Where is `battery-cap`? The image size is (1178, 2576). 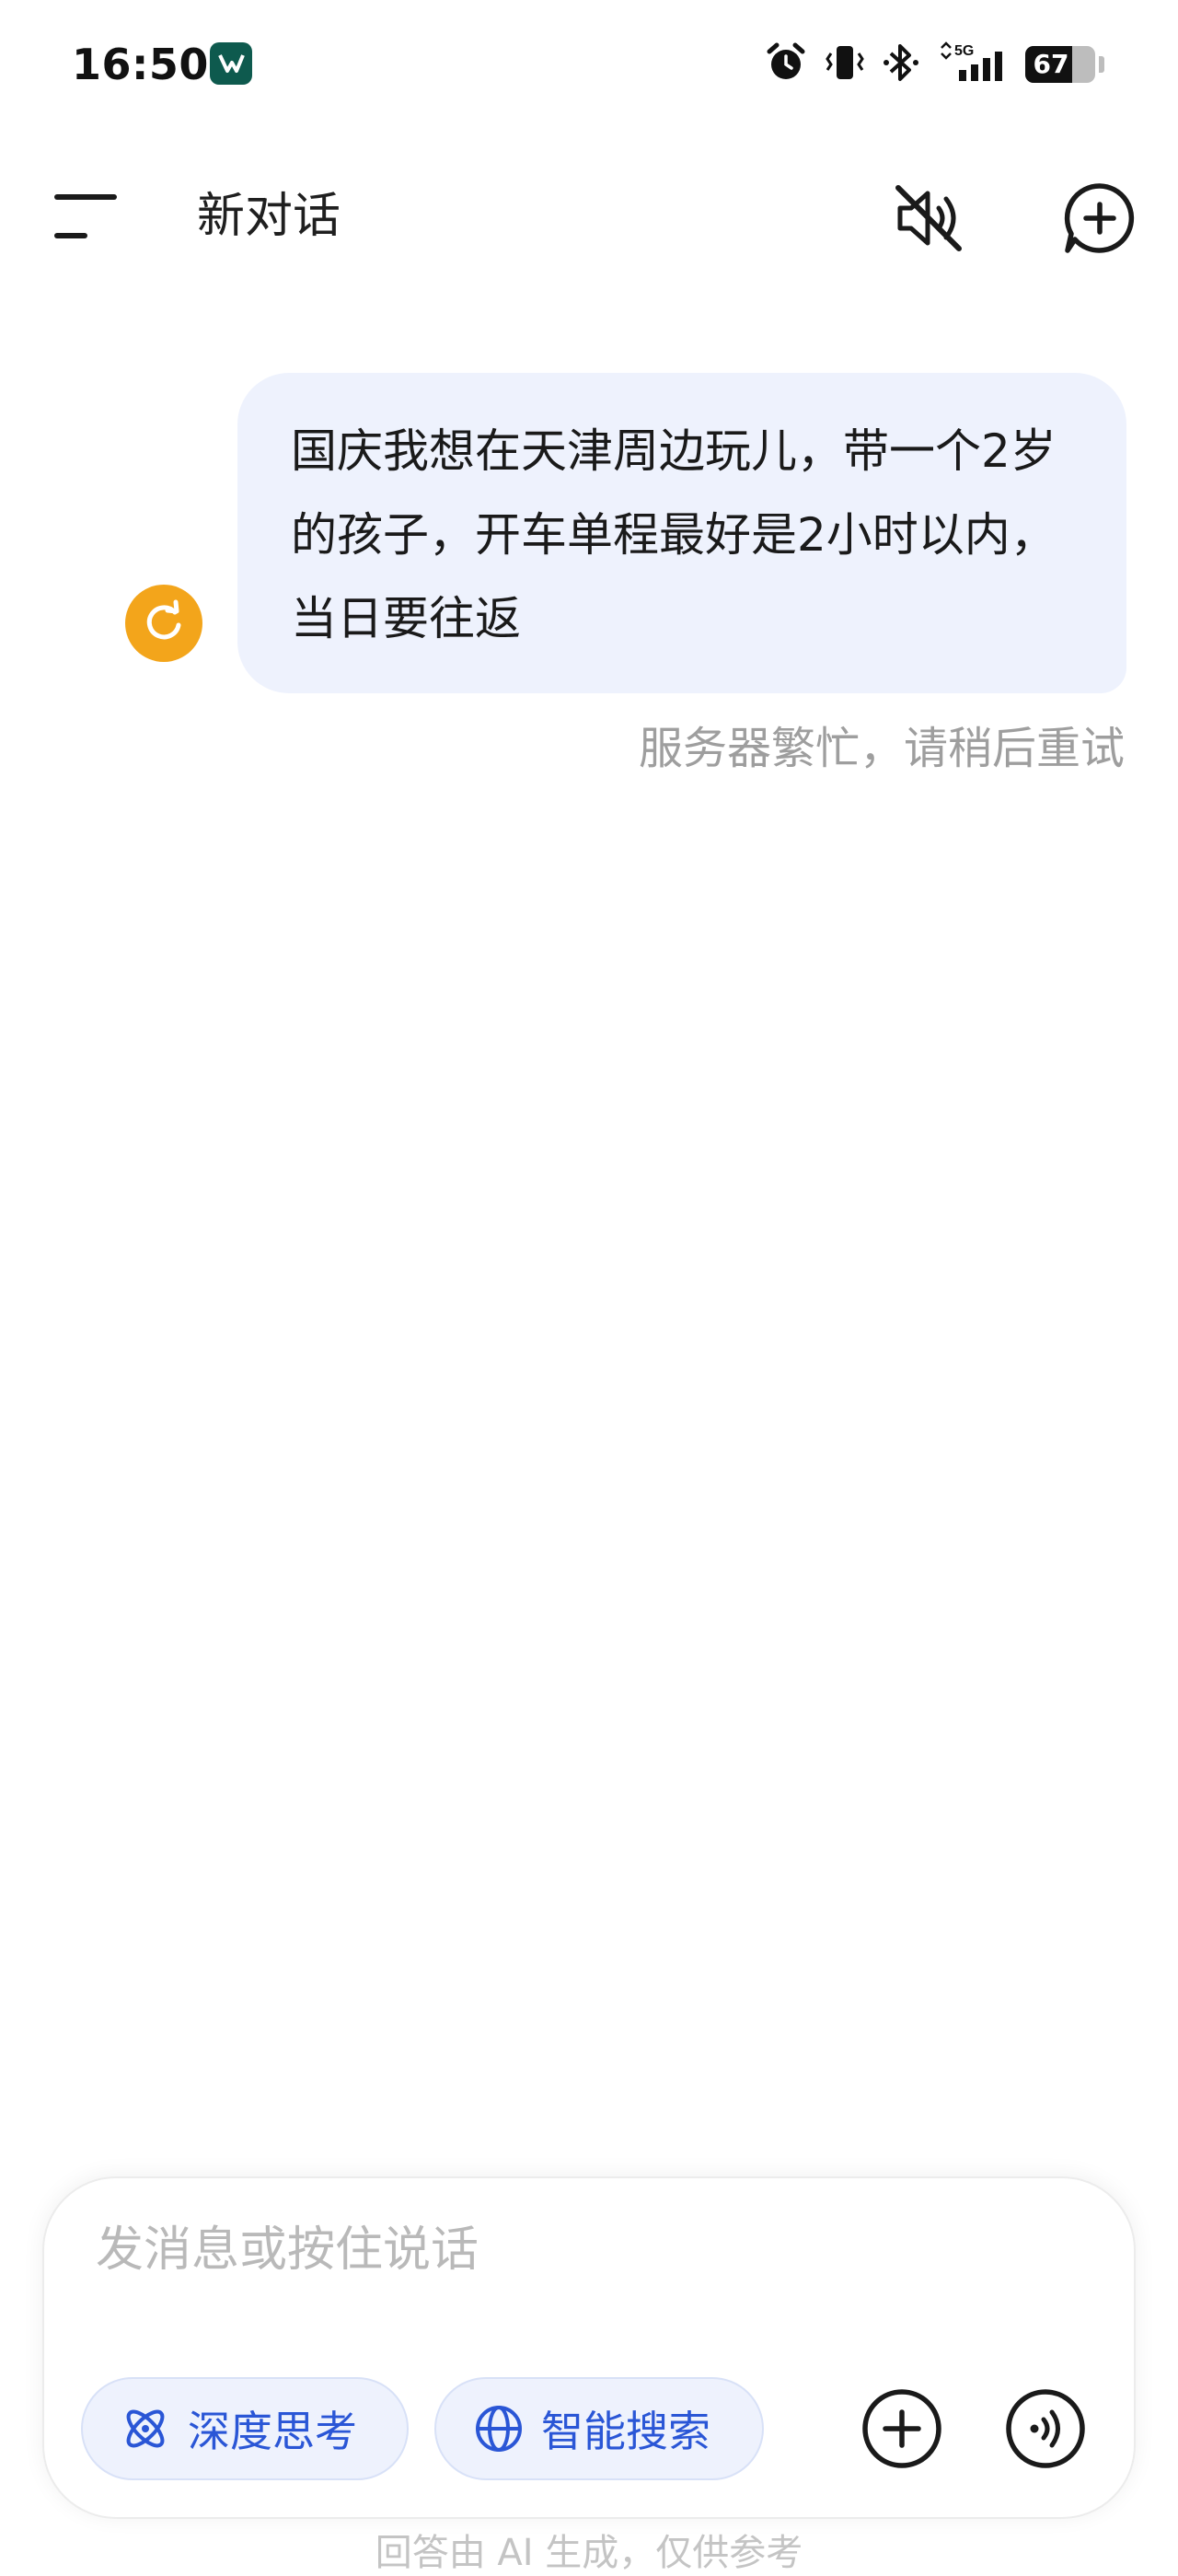 battery-cap is located at coordinates (1101, 64).